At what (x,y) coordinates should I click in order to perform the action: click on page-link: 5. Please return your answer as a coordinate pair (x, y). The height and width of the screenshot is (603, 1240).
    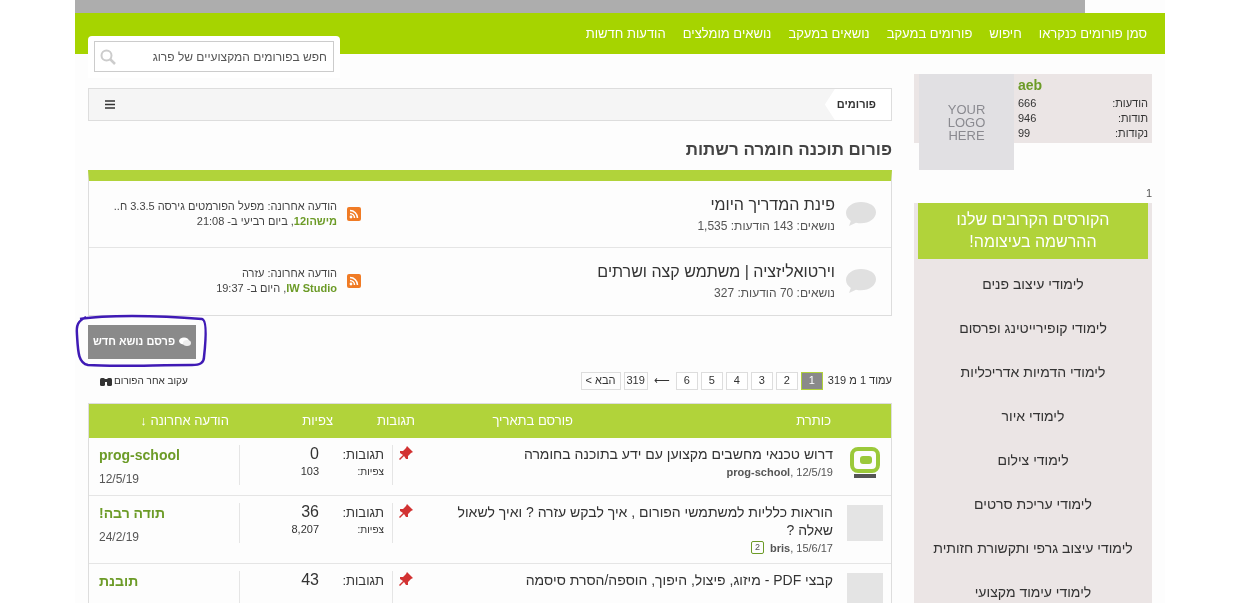
    Looking at the image, I should click on (711, 380).